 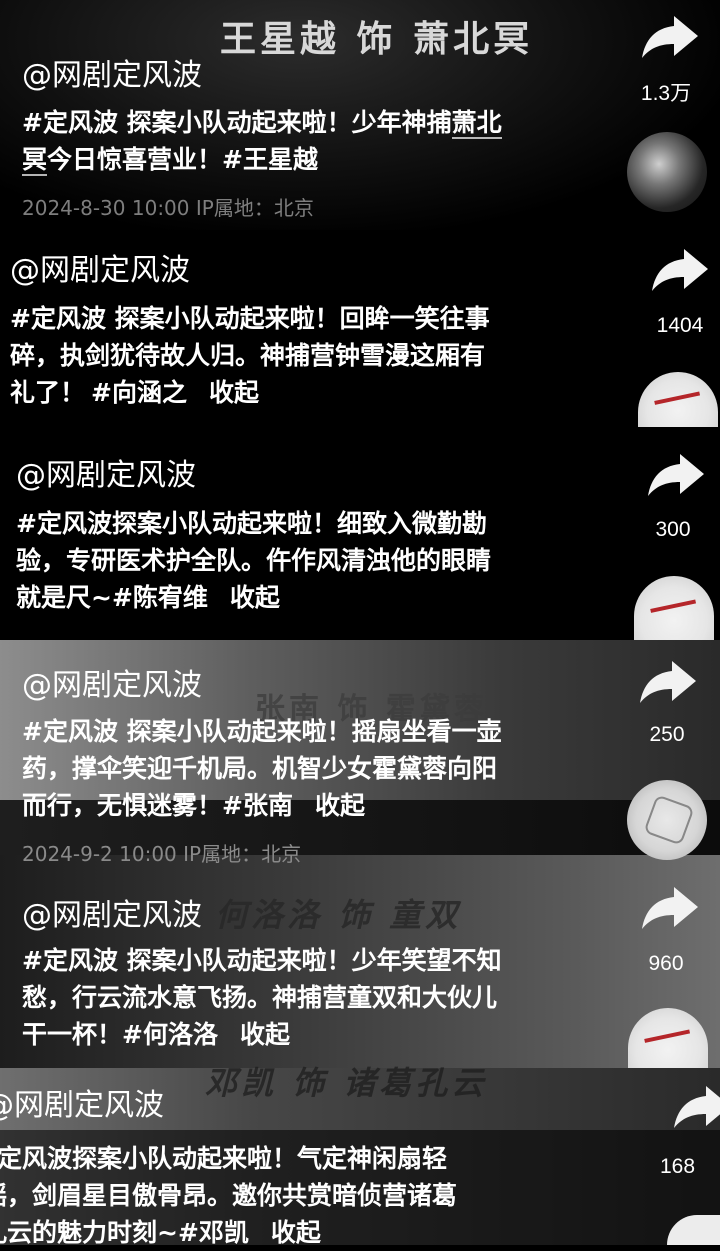 What do you see at coordinates (170, 1034) in the screenshot?
I see `hashtag-link: #何洛洛` at bounding box center [170, 1034].